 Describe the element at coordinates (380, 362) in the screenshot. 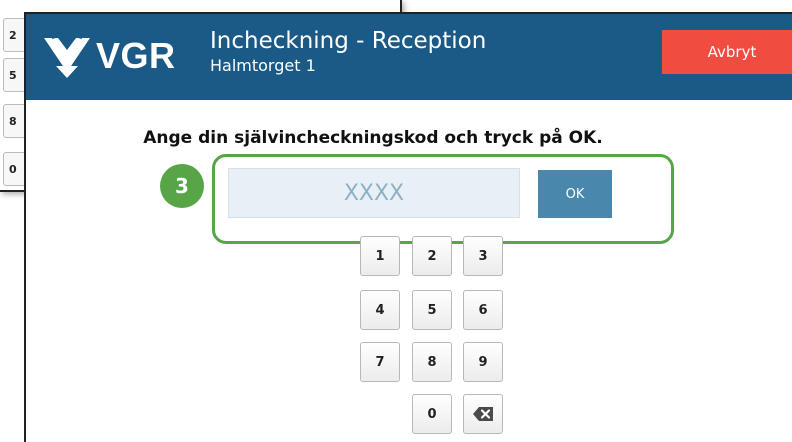

I see `keypad-key-7: 7` at that location.